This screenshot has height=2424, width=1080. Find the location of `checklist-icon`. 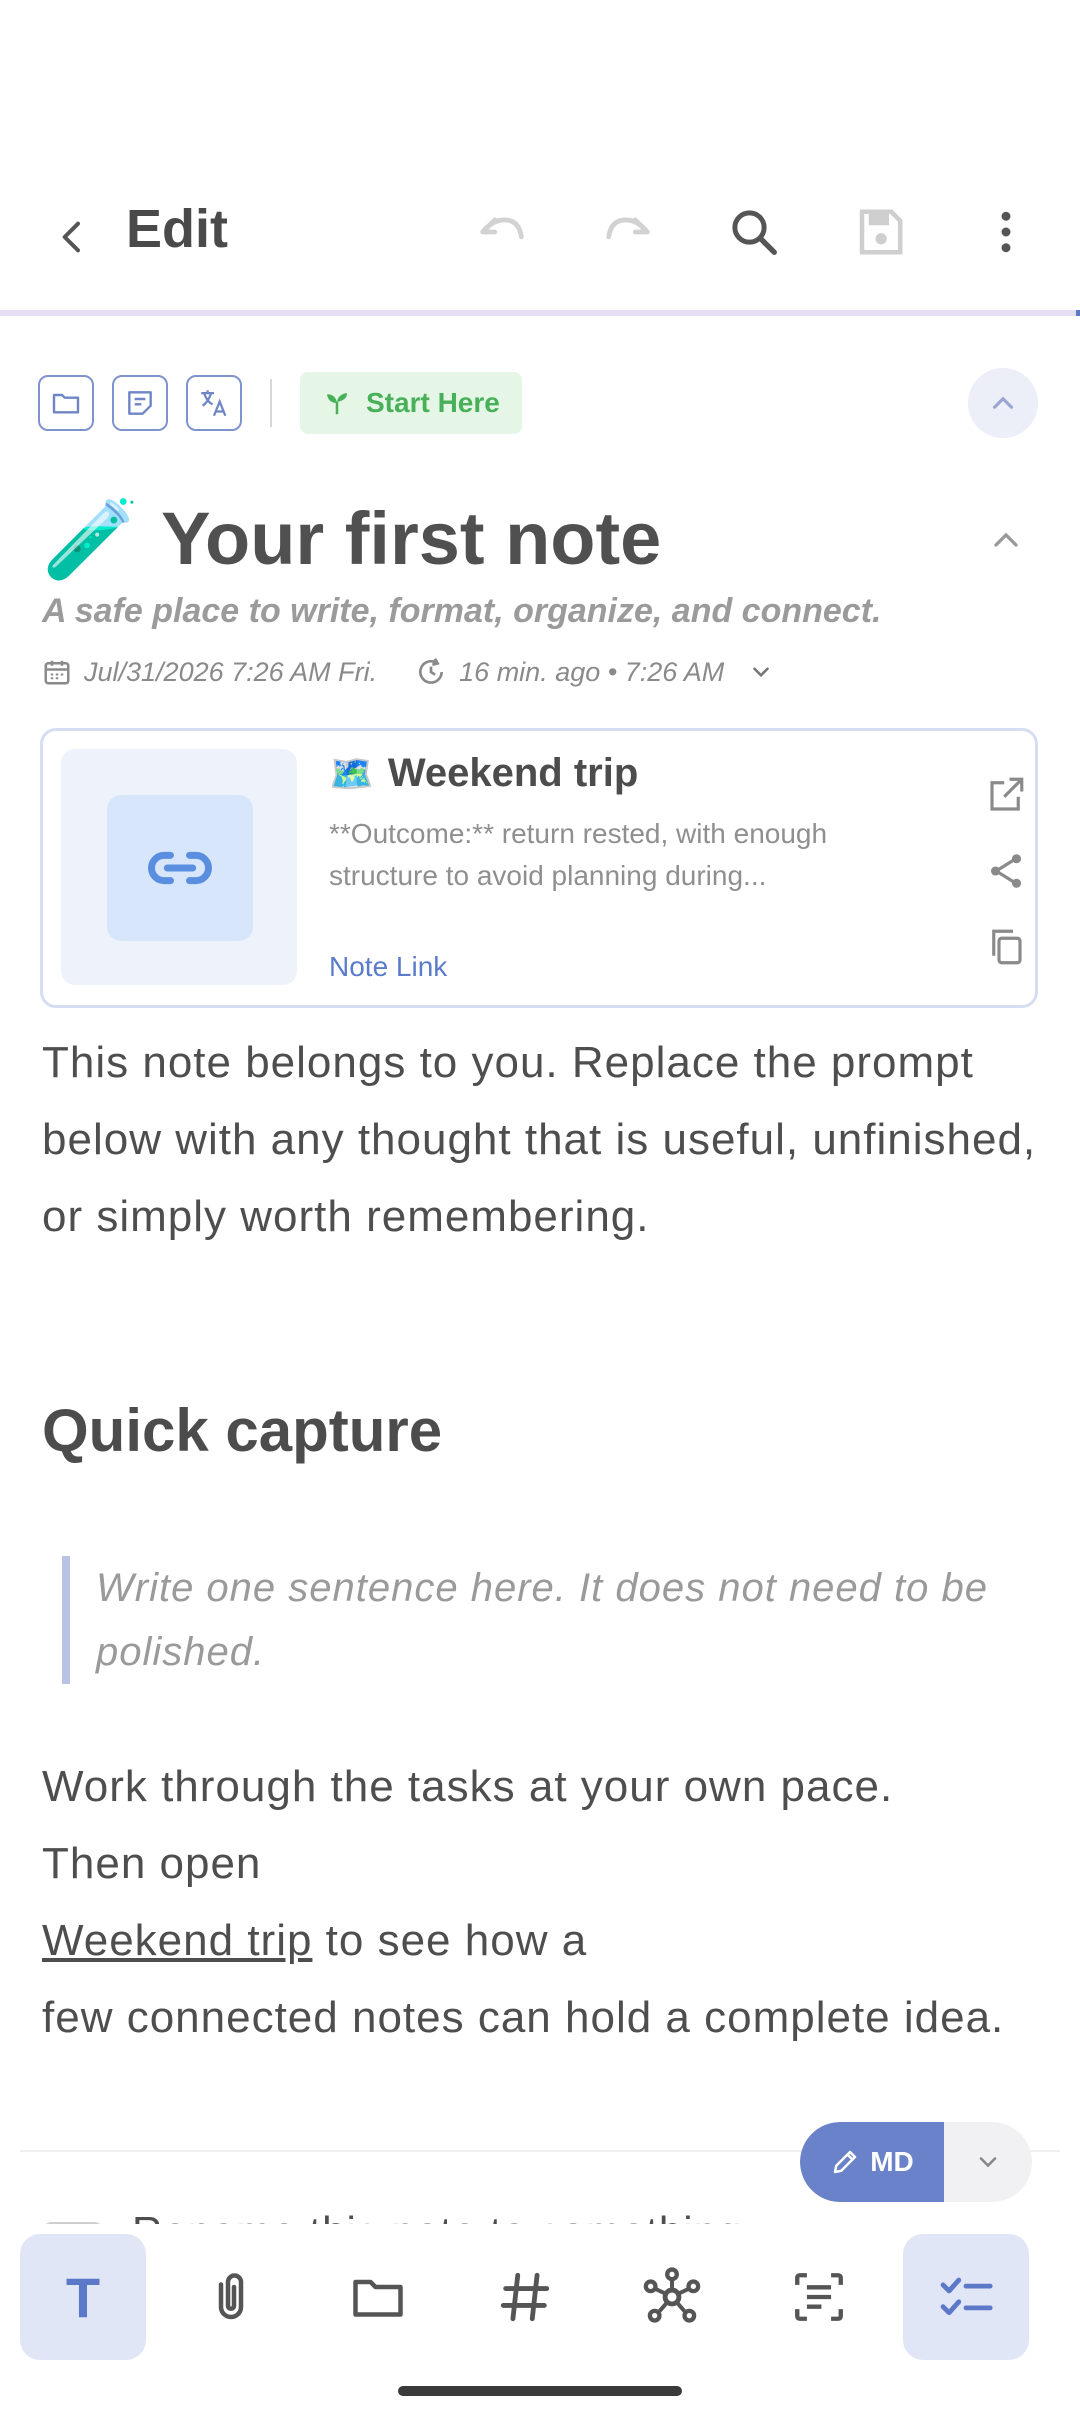

checklist-icon is located at coordinates (966, 2296).